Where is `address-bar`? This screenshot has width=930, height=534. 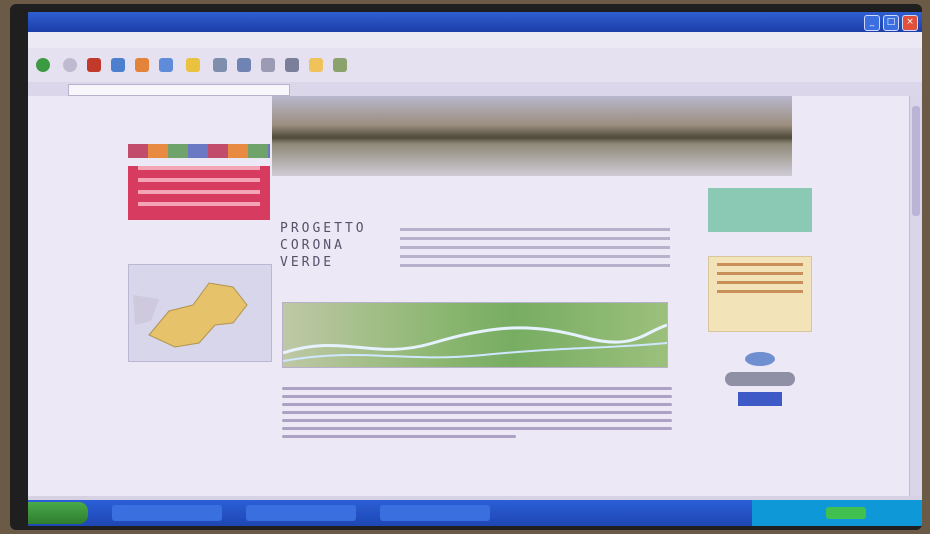
address-bar is located at coordinates (475, 89).